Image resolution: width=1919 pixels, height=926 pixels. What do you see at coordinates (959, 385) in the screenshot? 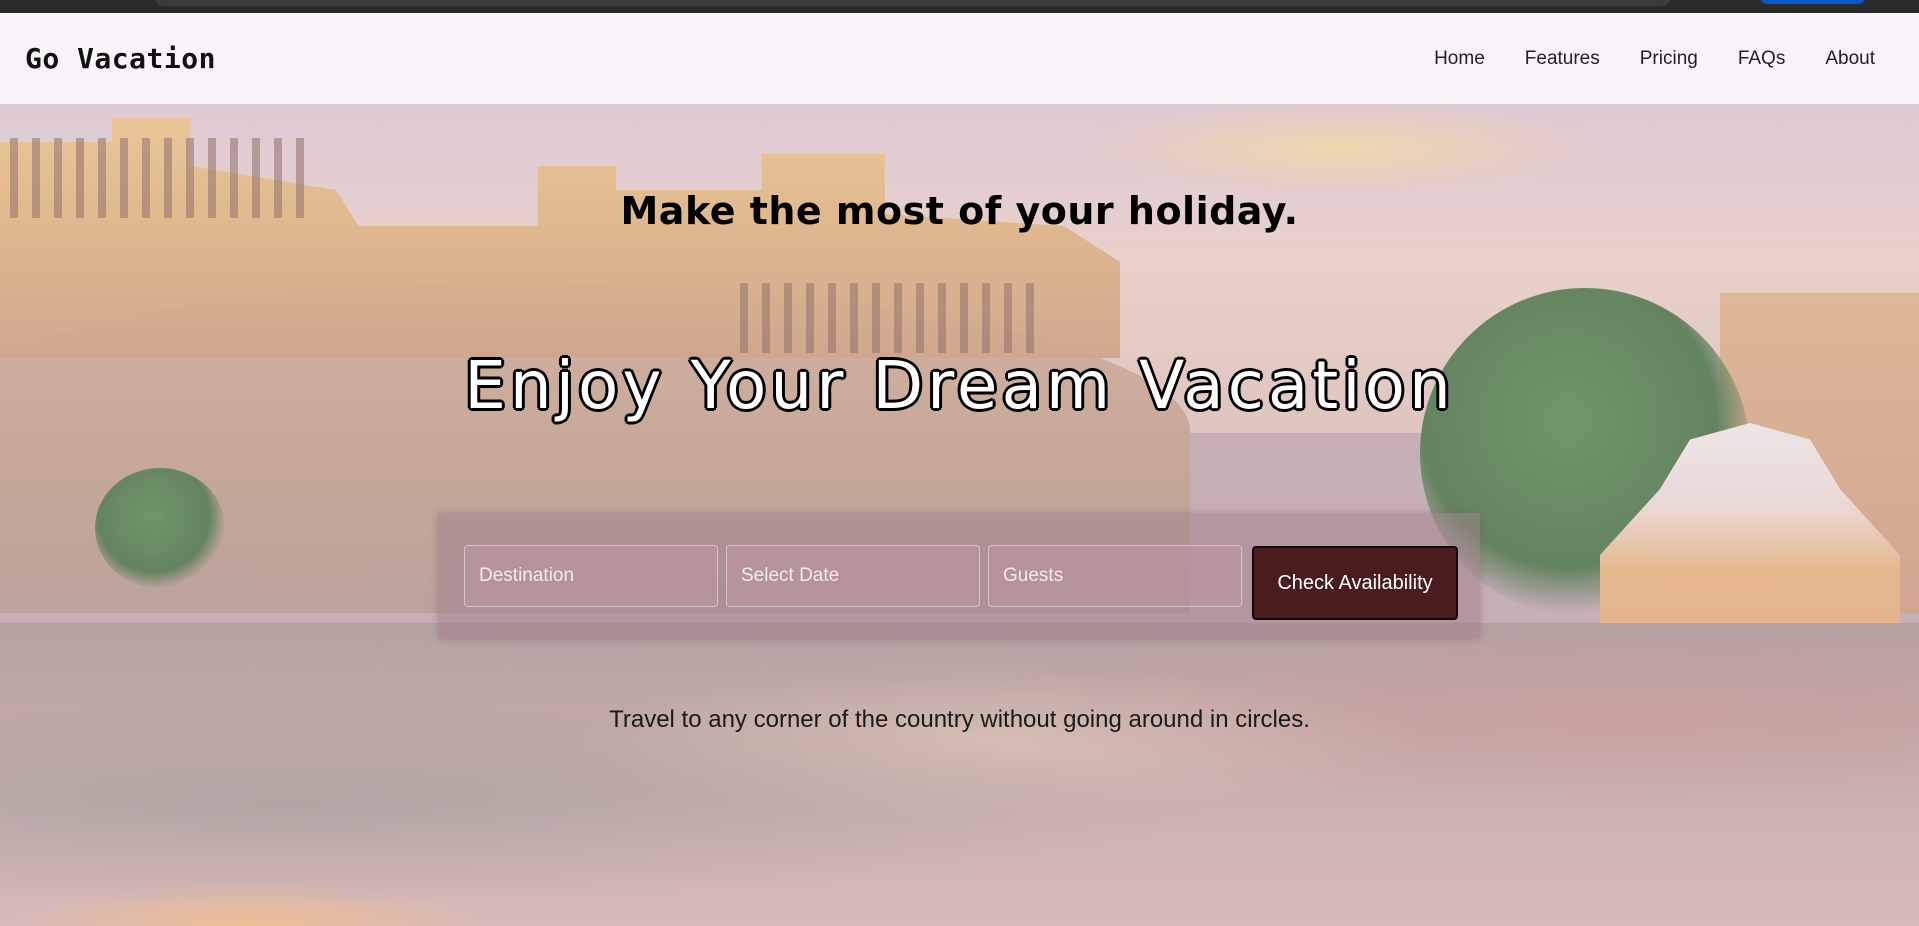
I see `hero-title: Enjoy Your Dream Vacation` at bounding box center [959, 385].